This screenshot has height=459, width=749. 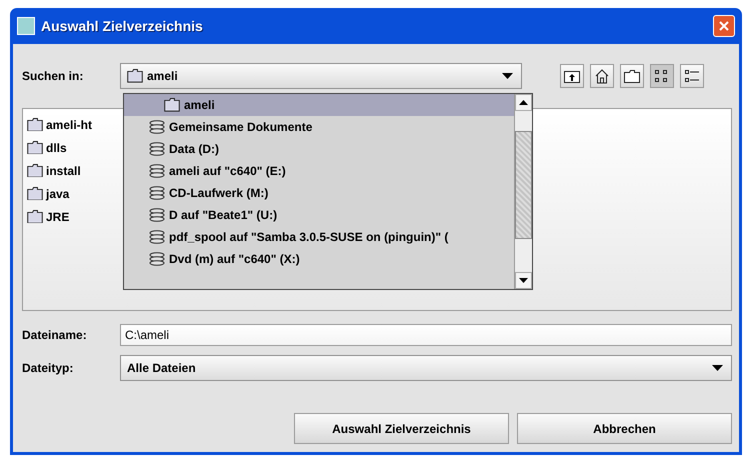 What do you see at coordinates (523, 102) in the screenshot?
I see `up-arrow-icon` at bounding box center [523, 102].